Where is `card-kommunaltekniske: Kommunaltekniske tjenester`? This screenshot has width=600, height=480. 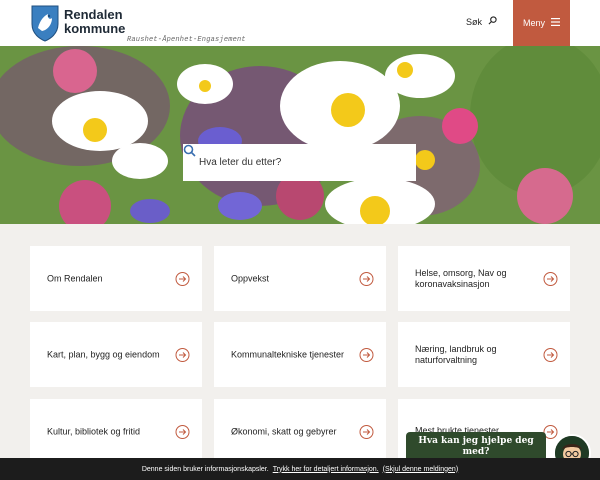 card-kommunaltekniske: Kommunaltekniske tjenester is located at coordinates (300, 354).